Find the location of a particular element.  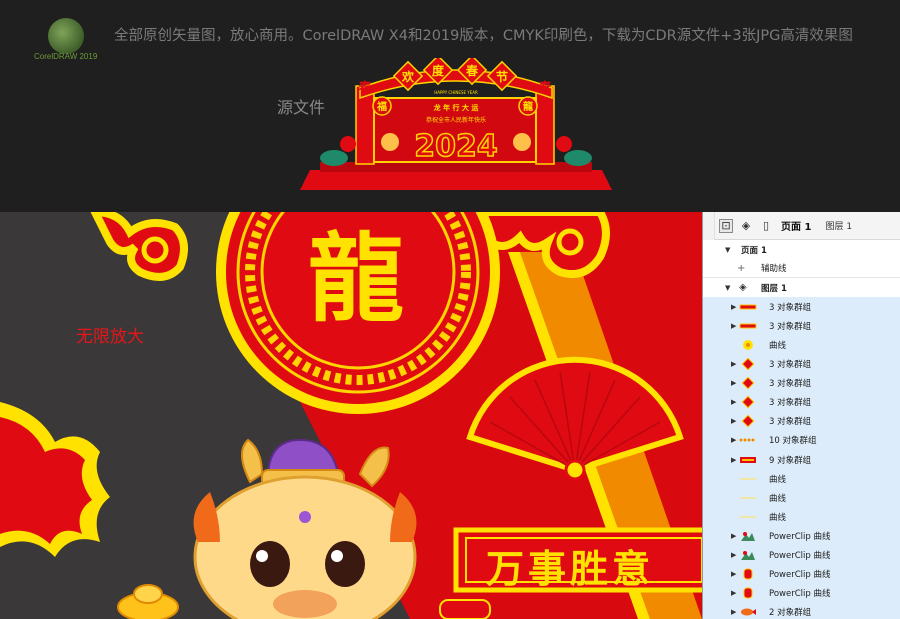

layer-icon: ◈ is located at coordinates (743, 288).